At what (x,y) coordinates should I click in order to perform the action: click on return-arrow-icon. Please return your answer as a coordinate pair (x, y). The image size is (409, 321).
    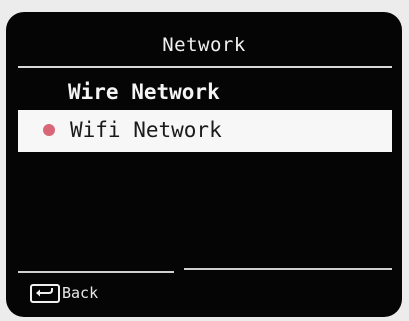
    Looking at the image, I should click on (45, 293).